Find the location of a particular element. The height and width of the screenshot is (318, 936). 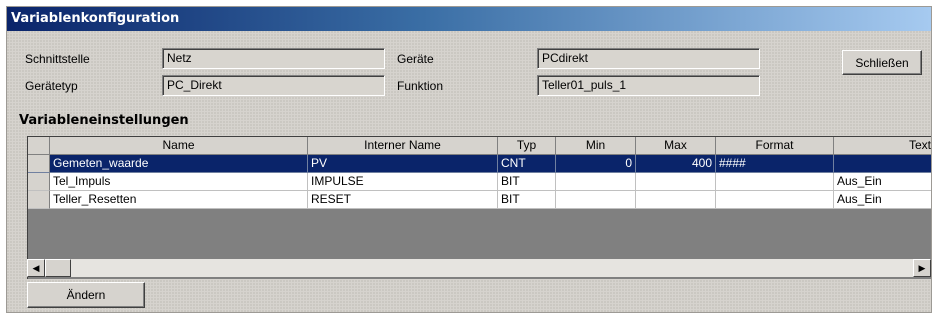

scrollbar-thumb is located at coordinates (58, 268).